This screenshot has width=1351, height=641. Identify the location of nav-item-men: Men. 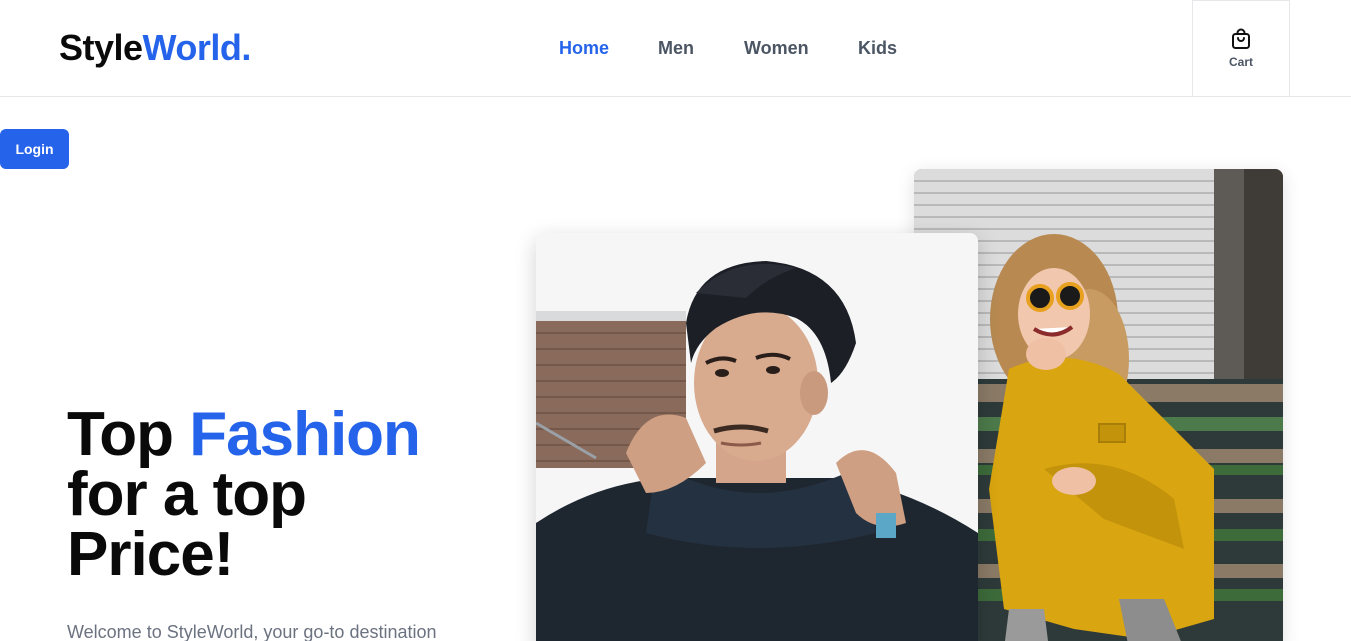
(676, 48).